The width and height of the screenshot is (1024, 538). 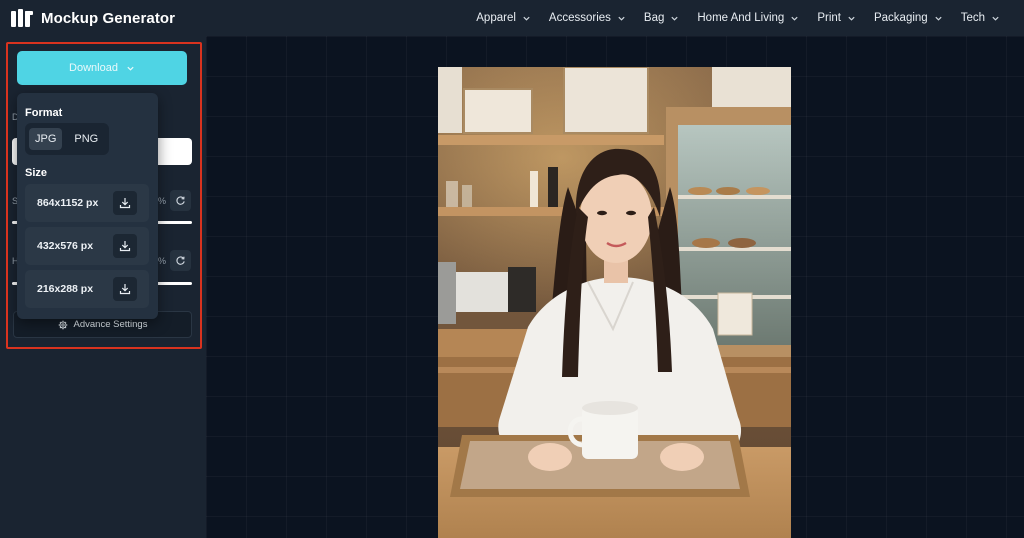 I want to click on app-title: Mockup Generator, so click(x=108, y=18).